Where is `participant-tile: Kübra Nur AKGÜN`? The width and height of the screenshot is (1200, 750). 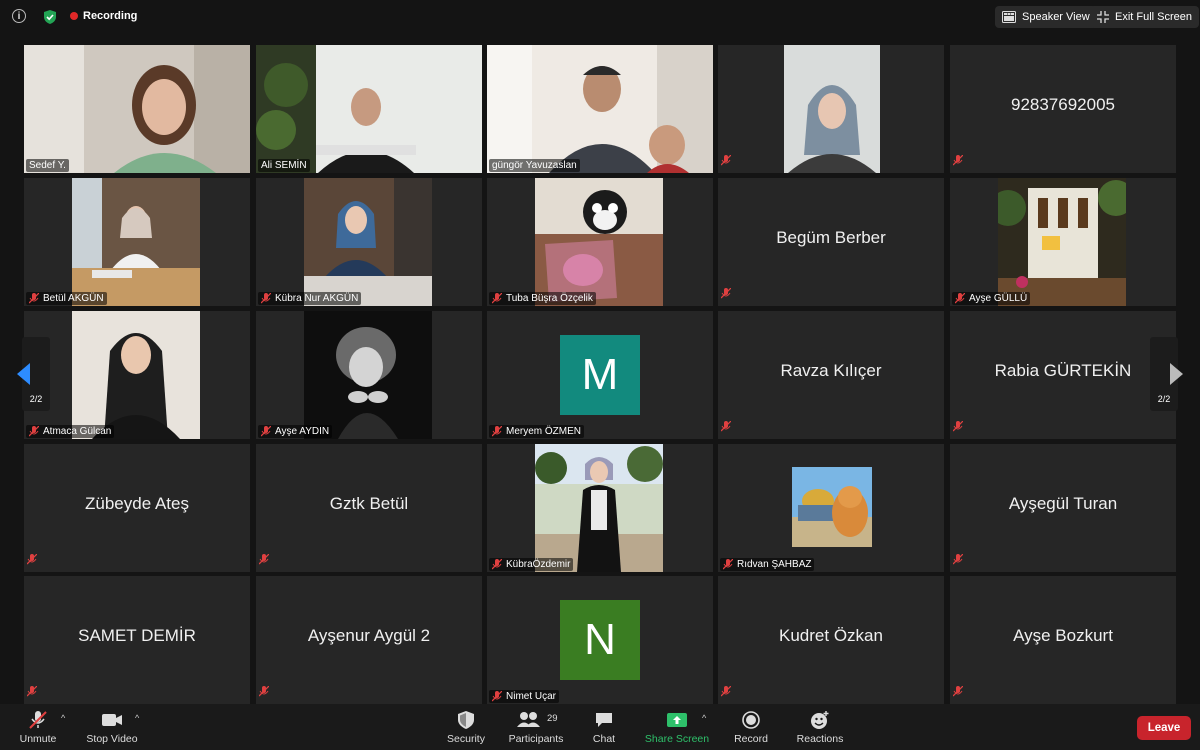
participant-tile: Kübra Nur AKGÜN is located at coordinates (369, 242).